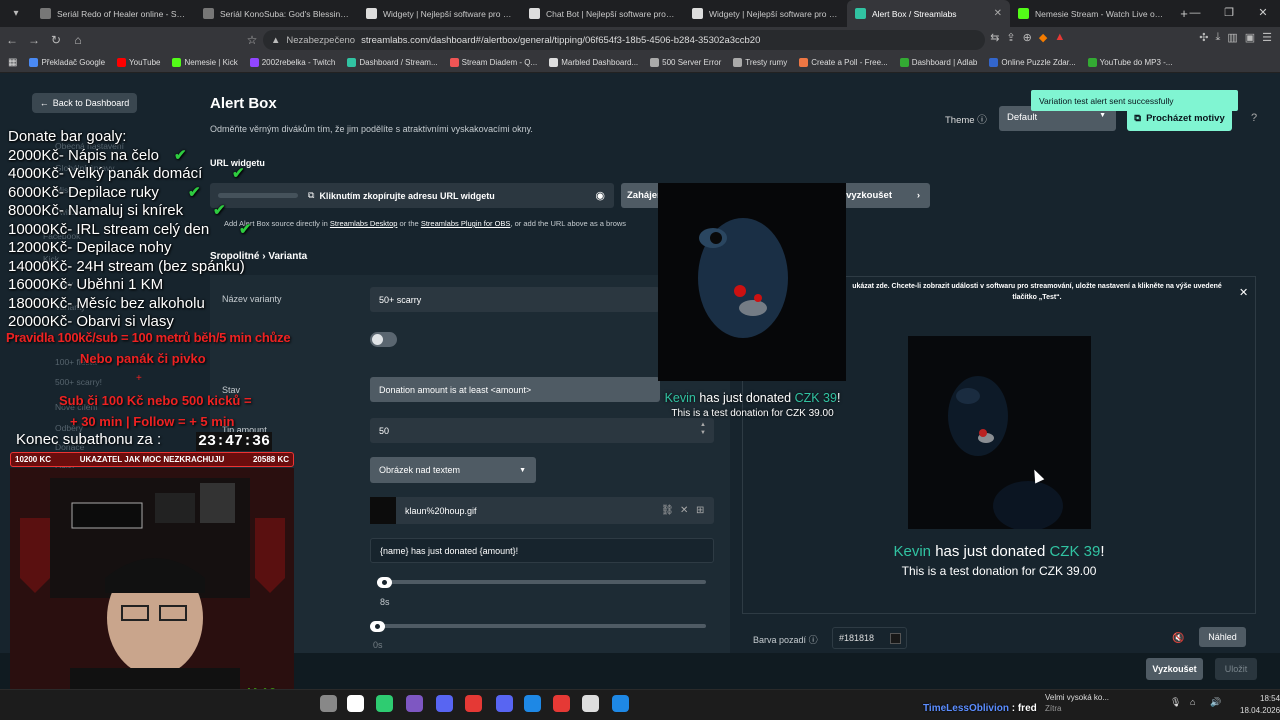 The image size is (1280, 720). I want to click on rewards-icon: ▲, so click(1059, 37).